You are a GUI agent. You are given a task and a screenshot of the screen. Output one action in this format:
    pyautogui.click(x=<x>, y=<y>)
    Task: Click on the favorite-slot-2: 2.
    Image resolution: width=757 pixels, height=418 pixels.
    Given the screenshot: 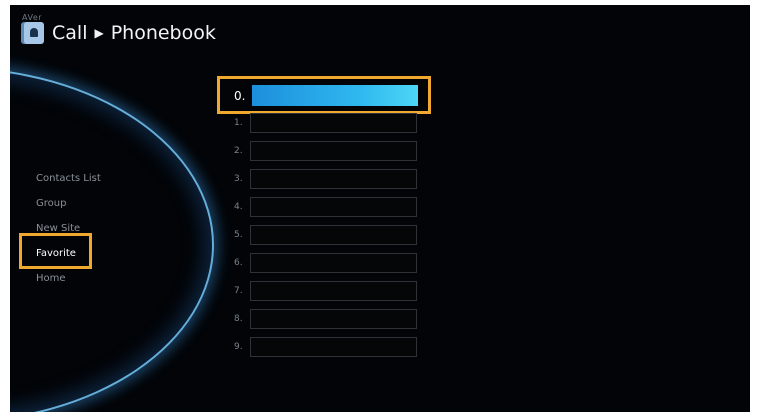 What is the action you would take?
    pyautogui.click(x=325, y=151)
    